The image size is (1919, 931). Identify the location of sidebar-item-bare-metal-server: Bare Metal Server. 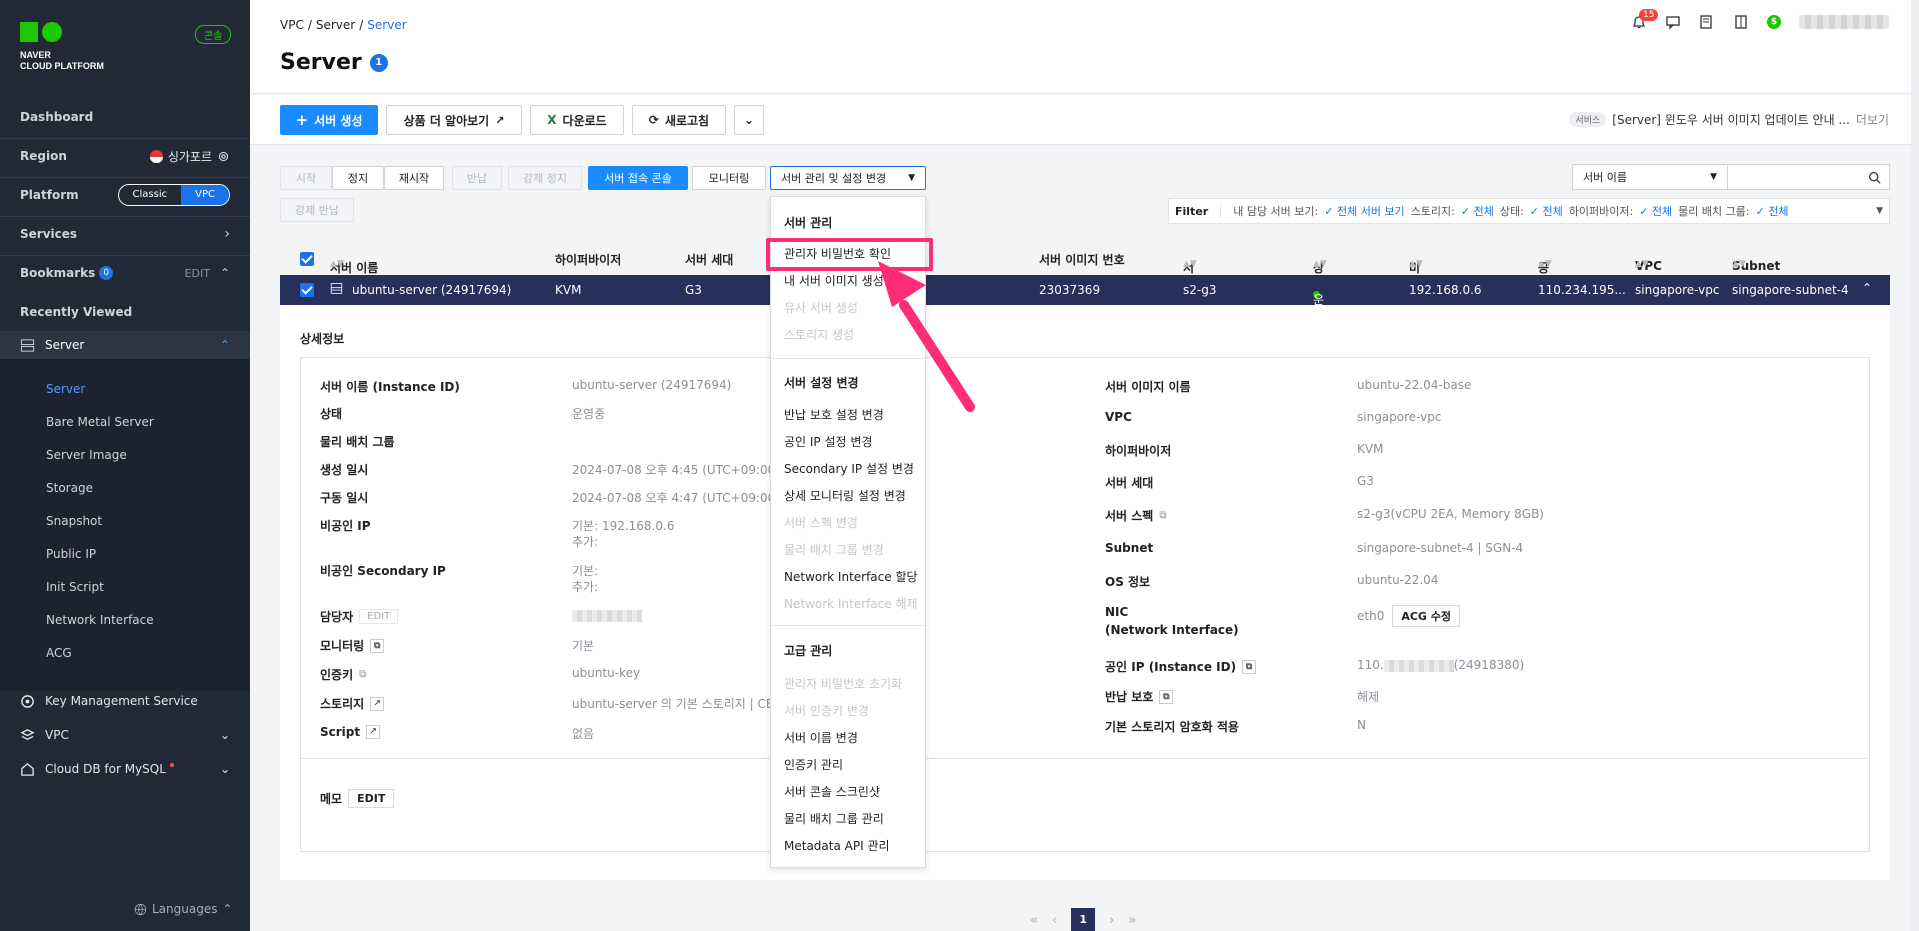
(100, 422).